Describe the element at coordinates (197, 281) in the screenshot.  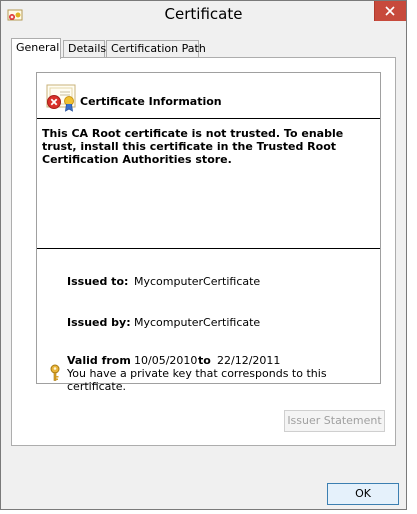
I see `issued-to-value: MycomputerCertificate` at that location.